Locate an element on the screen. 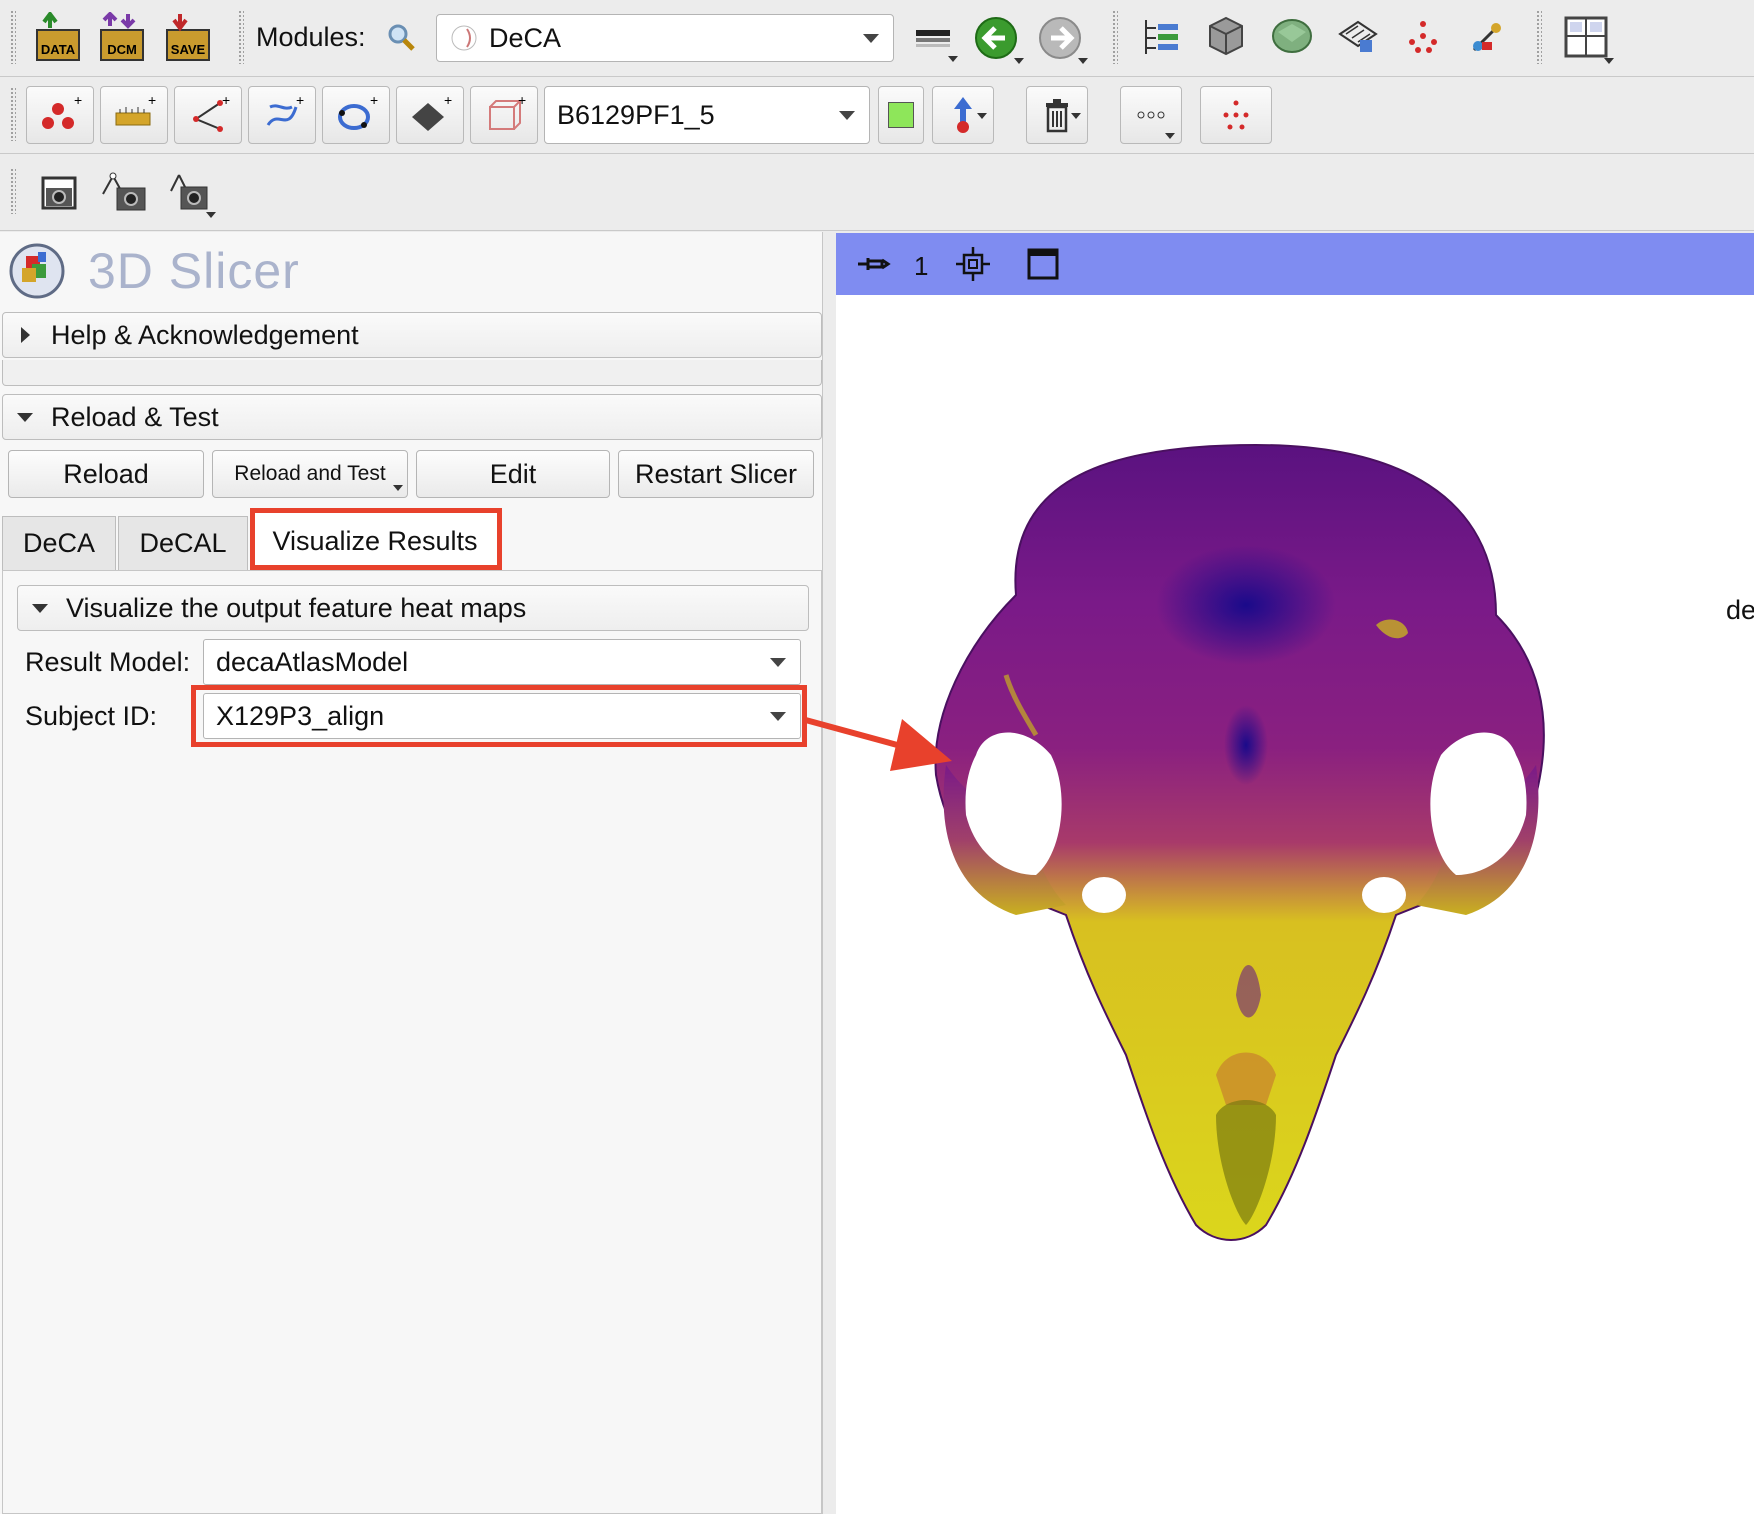  svg-text: DATA is located at coordinates (58, 49).